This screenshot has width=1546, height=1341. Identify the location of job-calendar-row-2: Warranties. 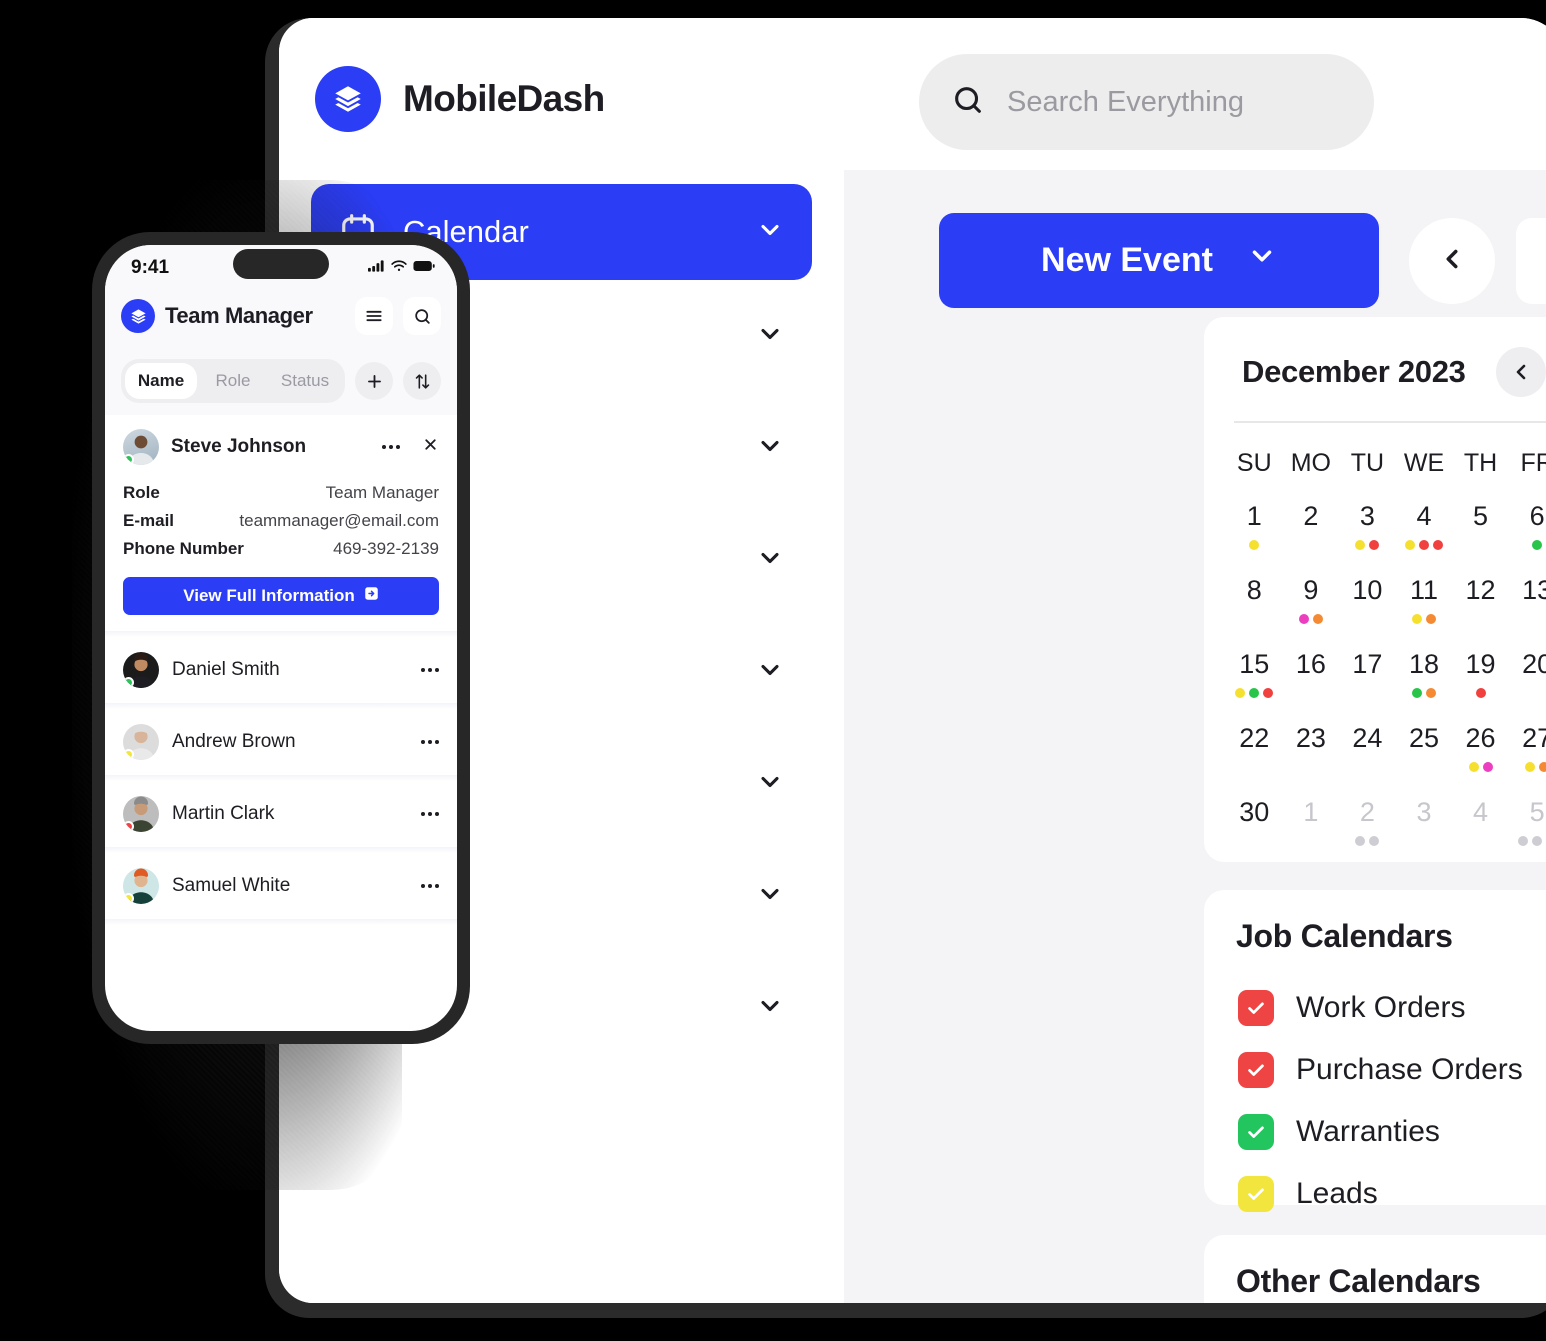
(1386, 1132).